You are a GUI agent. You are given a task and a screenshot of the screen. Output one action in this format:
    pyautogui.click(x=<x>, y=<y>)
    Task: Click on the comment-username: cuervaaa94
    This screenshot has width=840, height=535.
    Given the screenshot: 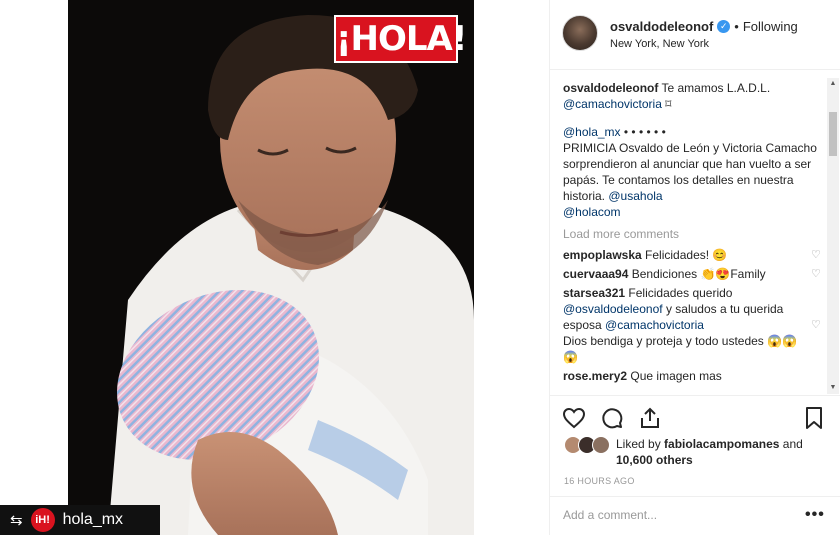 What is the action you would take?
    pyautogui.click(x=595, y=274)
    